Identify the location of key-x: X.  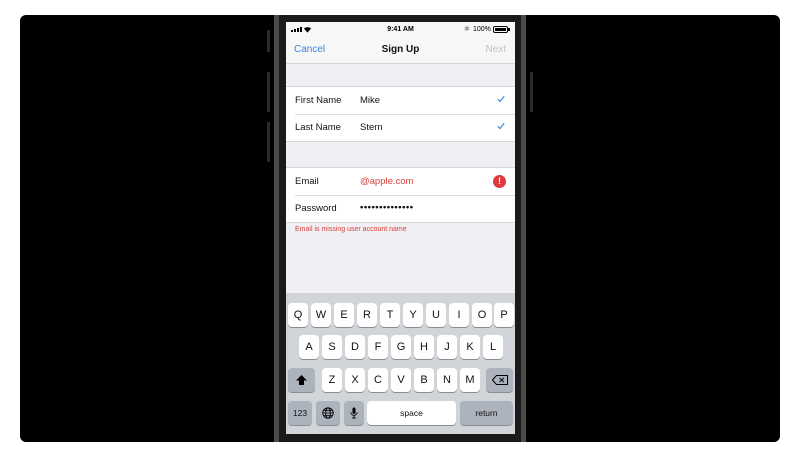
(355, 380).